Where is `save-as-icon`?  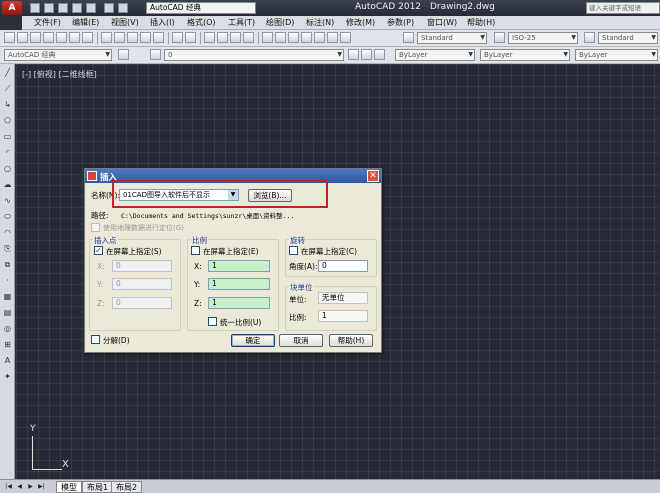 save-as-icon is located at coordinates (77, 8).